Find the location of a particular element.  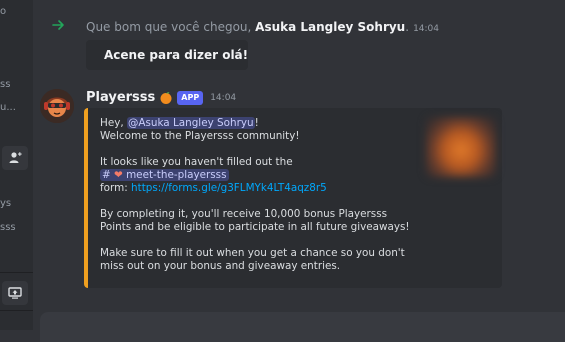

bot-avatar-icon is located at coordinates (57, 106).